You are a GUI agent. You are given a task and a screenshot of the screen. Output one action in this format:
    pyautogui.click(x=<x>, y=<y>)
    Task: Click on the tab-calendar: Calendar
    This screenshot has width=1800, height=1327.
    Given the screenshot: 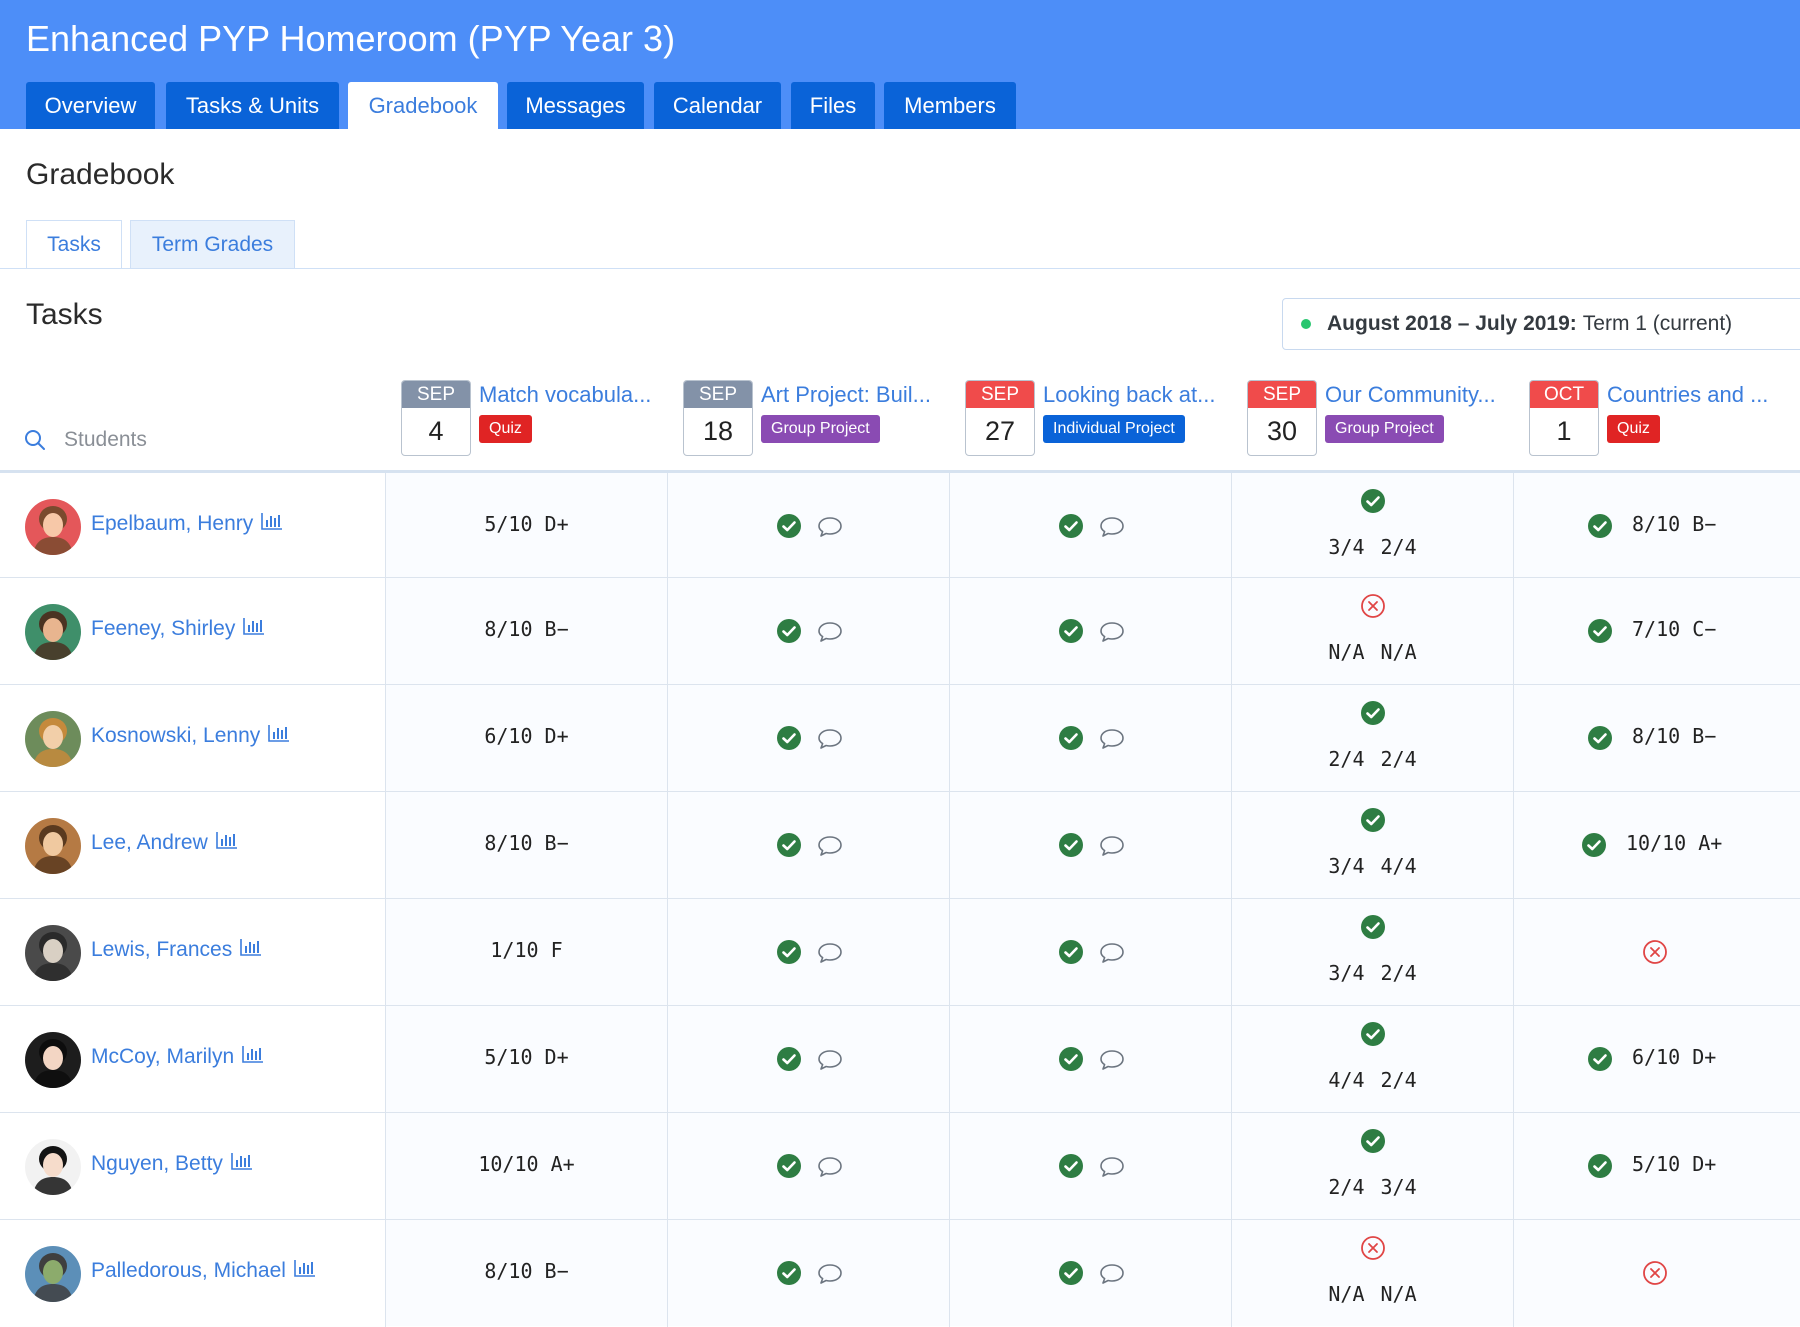 What is the action you would take?
    pyautogui.click(x=717, y=105)
    